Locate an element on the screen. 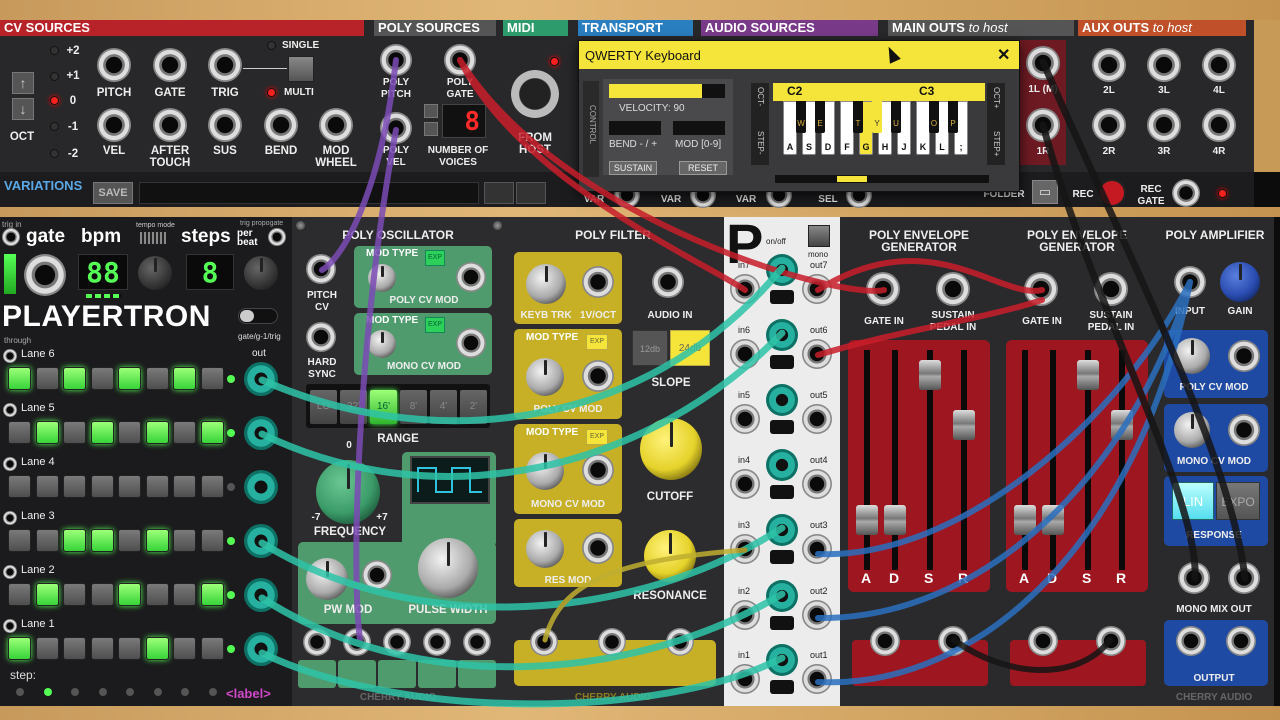 The height and width of the screenshot is (720, 1280). vel-jack is located at coordinates (114, 125).